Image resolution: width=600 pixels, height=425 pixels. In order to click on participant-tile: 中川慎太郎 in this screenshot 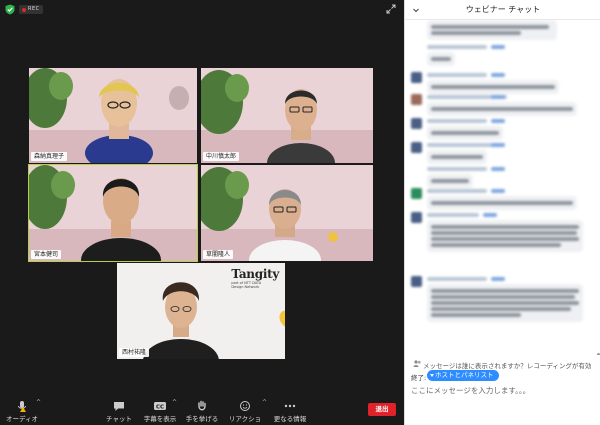, I will do `click(287, 115)`.